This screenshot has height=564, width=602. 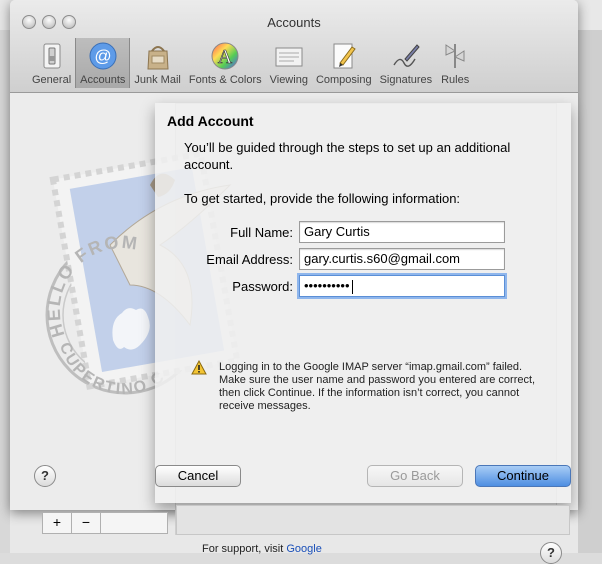 I want to click on signature-pen-icon, so click(x=406, y=56).